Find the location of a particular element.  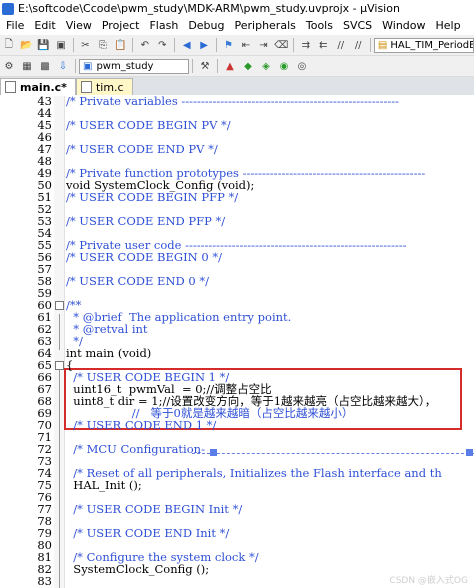

unindent-icon: ⇇ is located at coordinates (323, 45).